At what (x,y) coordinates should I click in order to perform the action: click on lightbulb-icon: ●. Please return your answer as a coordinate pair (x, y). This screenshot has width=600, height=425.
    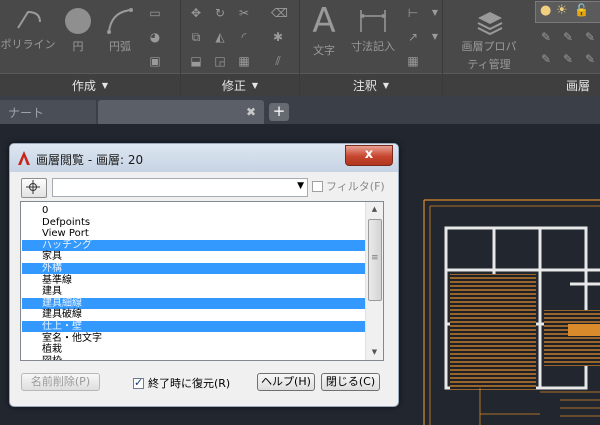
    Looking at the image, I should click on (546, 10).